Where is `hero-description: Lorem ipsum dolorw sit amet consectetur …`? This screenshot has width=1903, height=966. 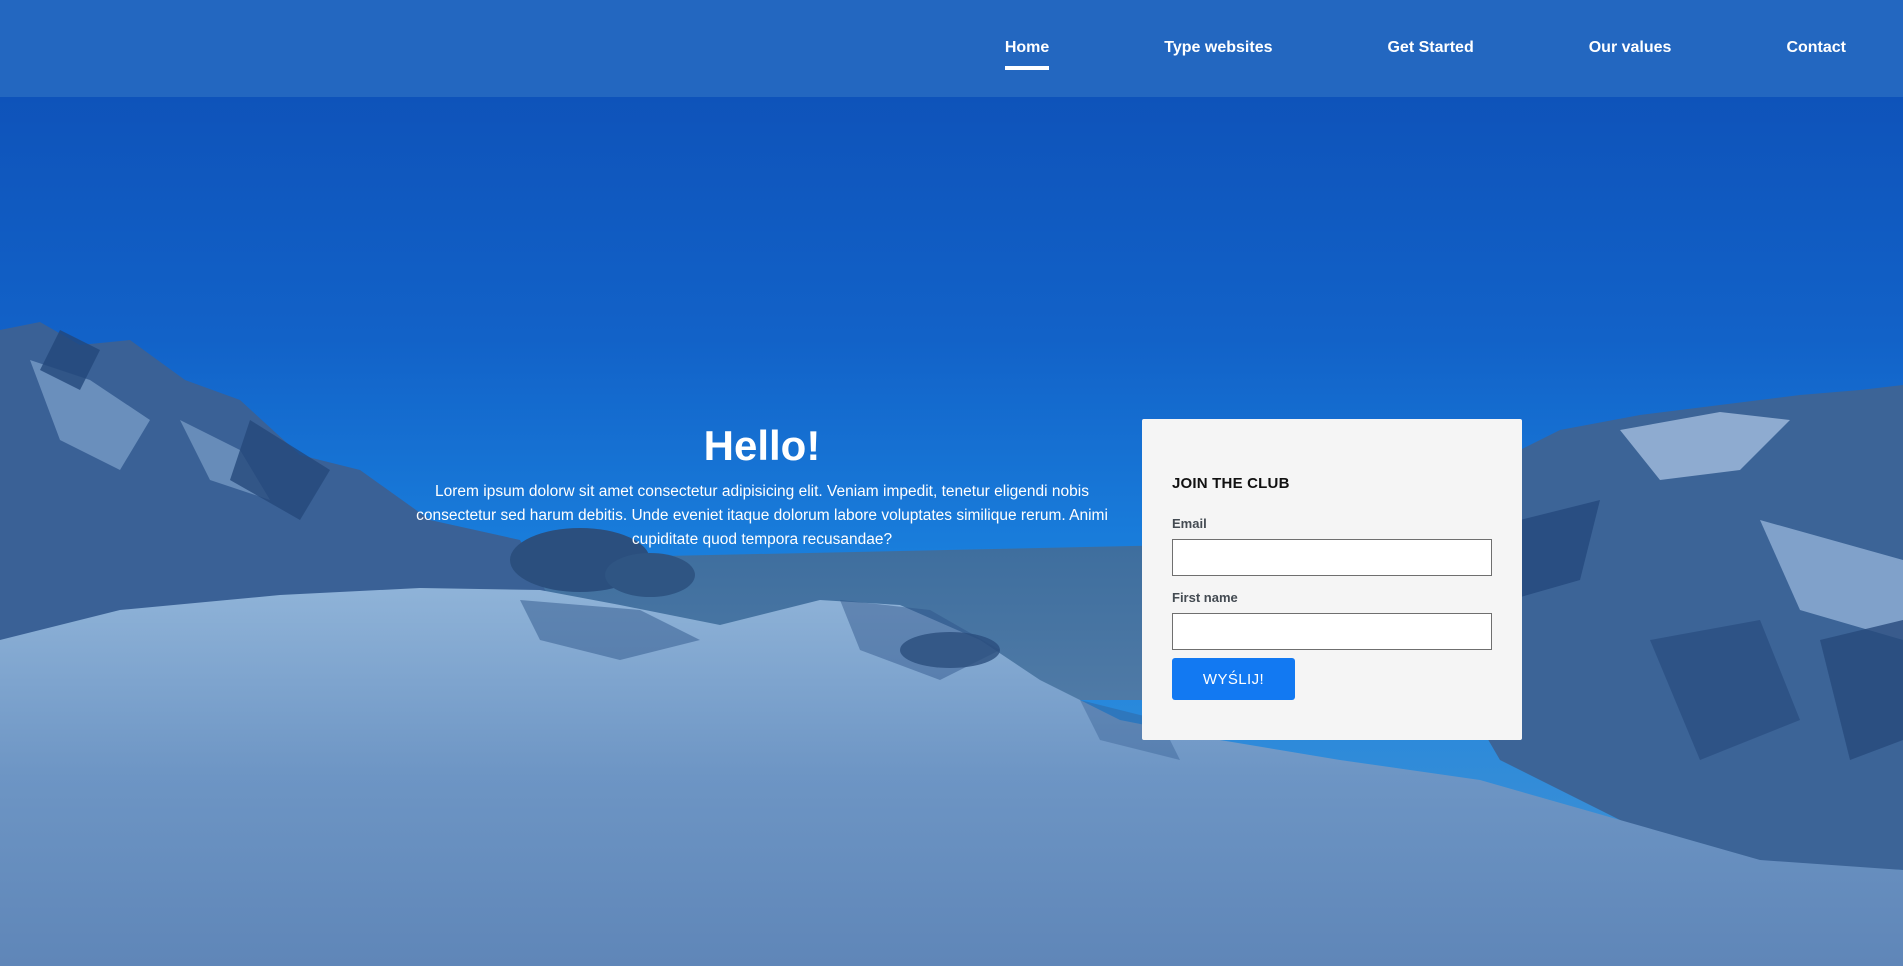 hero-description: Lorem ipsum dolorw sit amet consectetur … is located at coordinates (762, 515).